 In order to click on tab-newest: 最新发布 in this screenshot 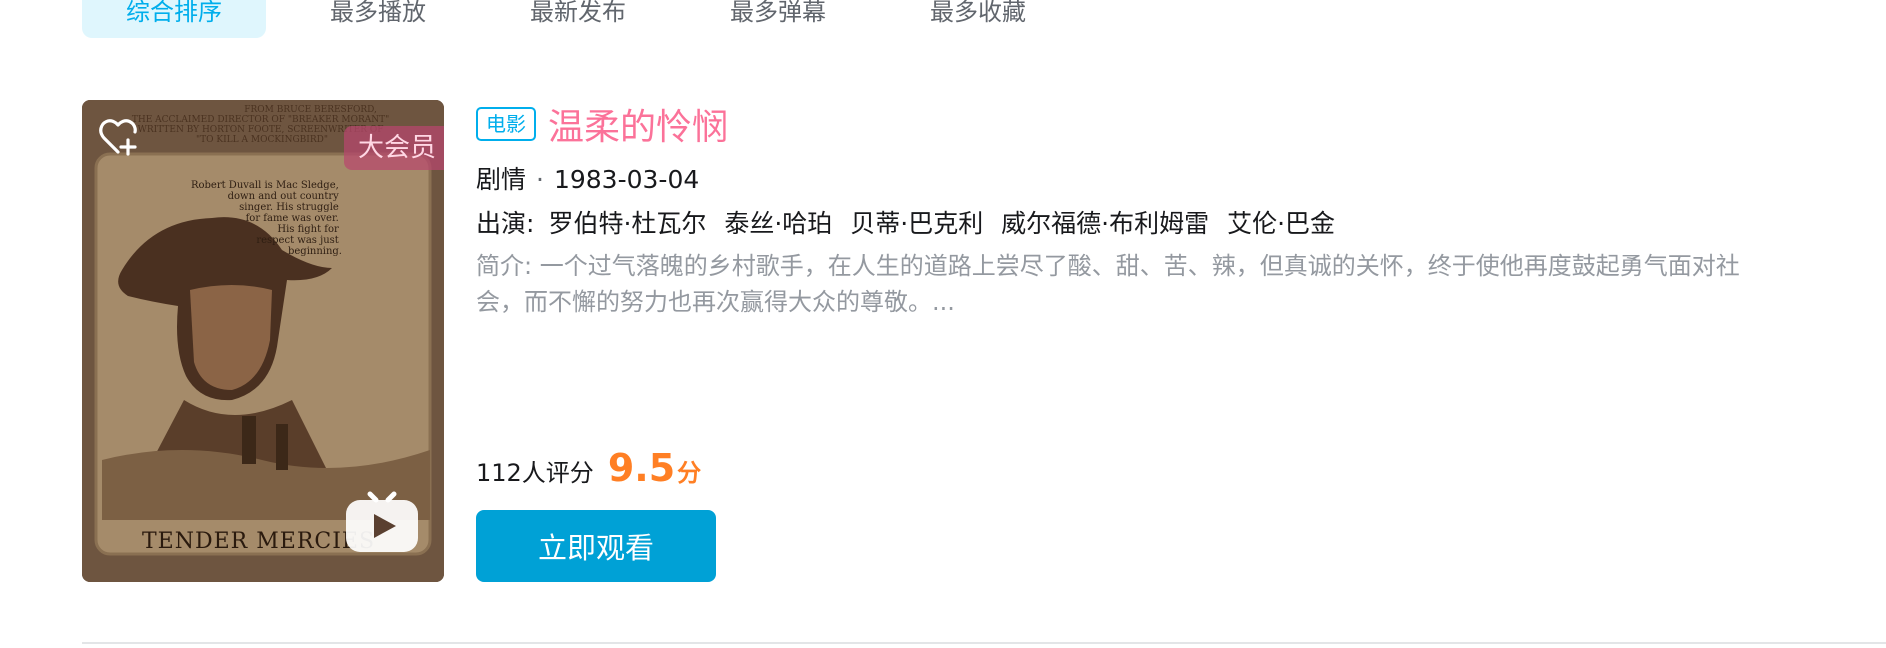, I will do `click(578, 19)`.